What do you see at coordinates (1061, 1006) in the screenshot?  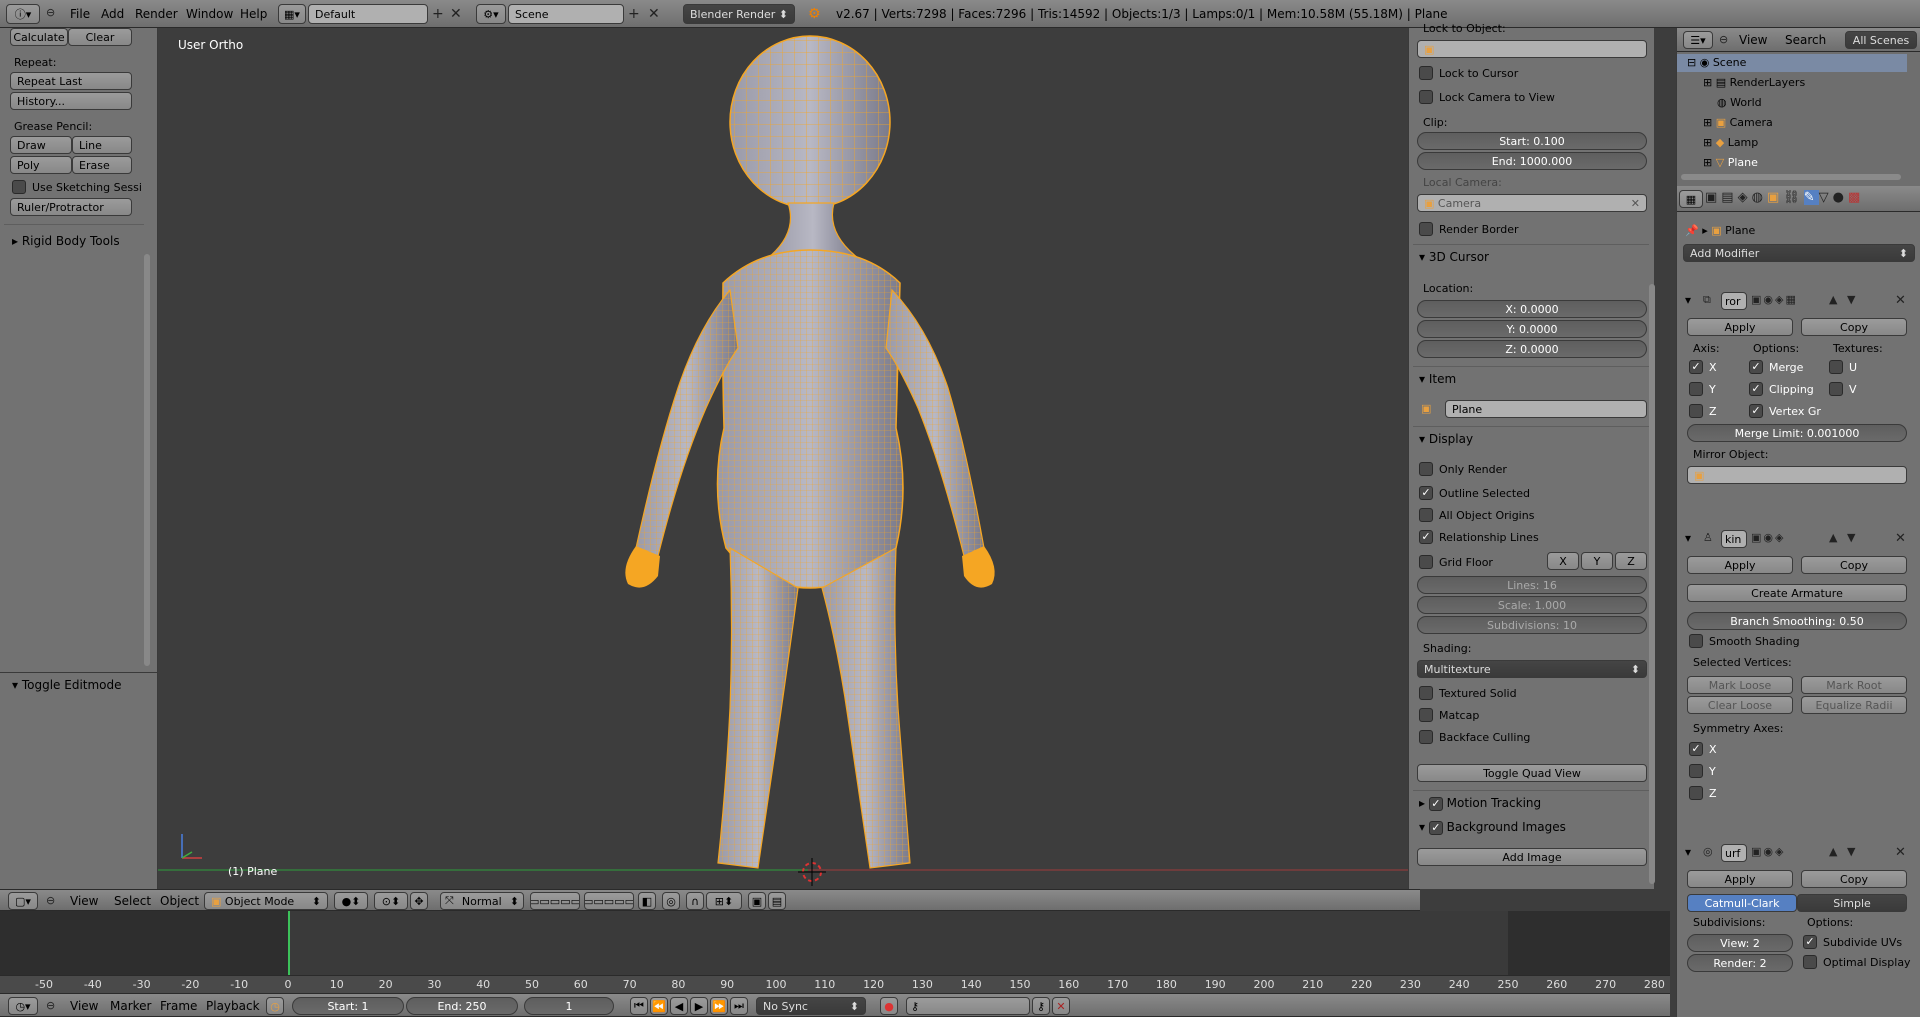 I see `delete-keyframe-button: ✕` at bounding box center [1061, 1006].